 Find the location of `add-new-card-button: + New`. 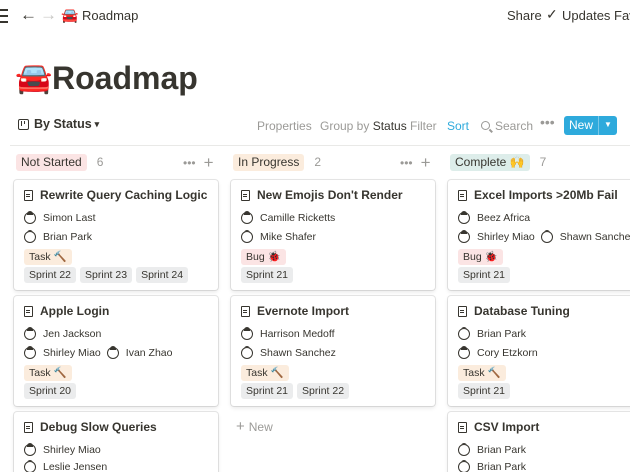

add-new-card-button: + New is located at coordinates (254, 426).